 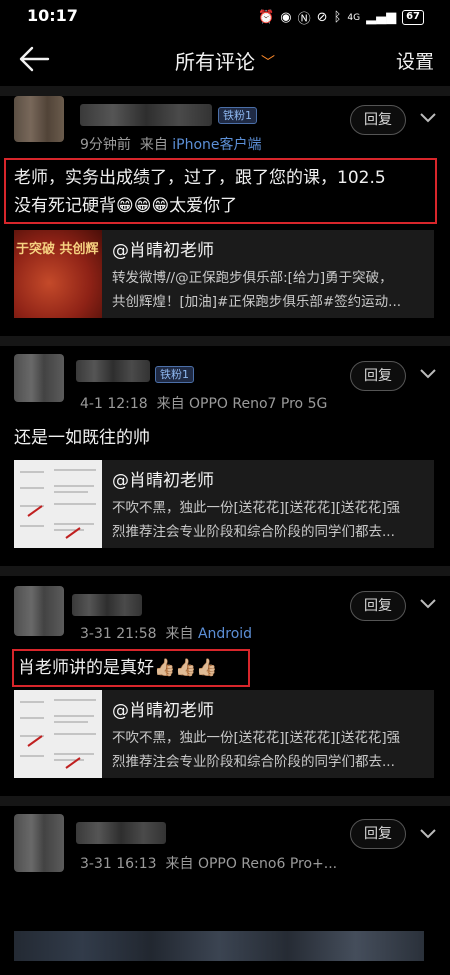 What do you see at coordinates (286, 17) in the screenshot?
I see `eye-icon: ◉` at bounding box center [286, 17].